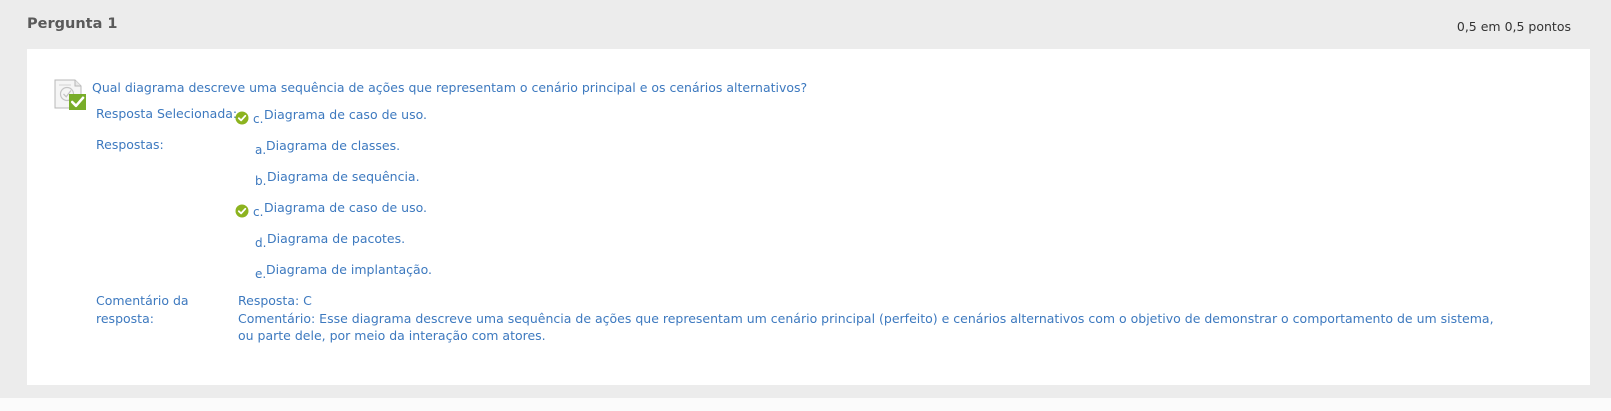 The width and height of the screenshot is (1611, 411). I want to click on question-points: 0,5 em 0,5 pontos, so click(1513, 26).